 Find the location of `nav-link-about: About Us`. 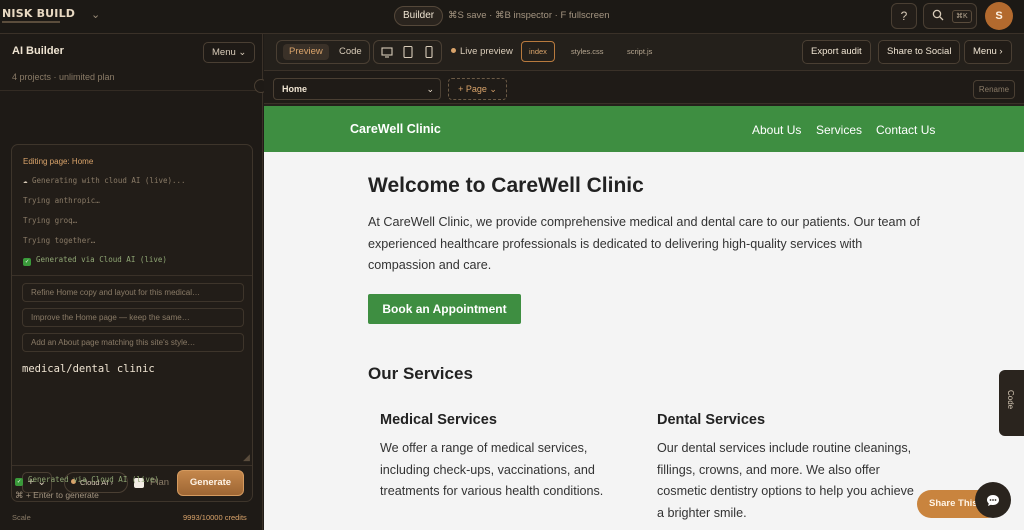

nav-link-about: About Us is located at coordinates (776, 130).